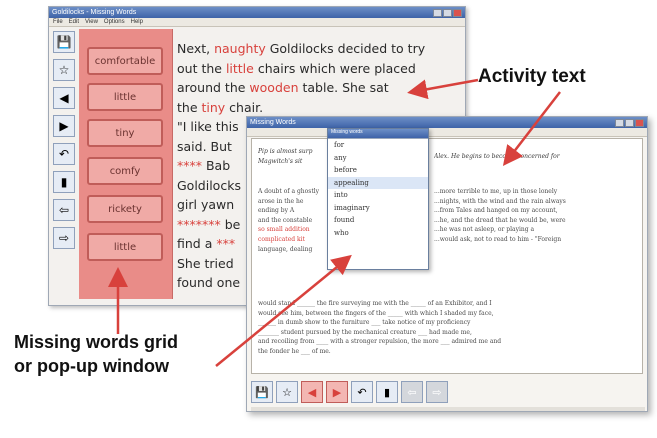 The width and height of the screenshot is (657, 438). What do you see at coordinates (94, 12) in the screenshot?
I see `window-title: Goldilocks - Missing Words` at bounding box center [94, 12].